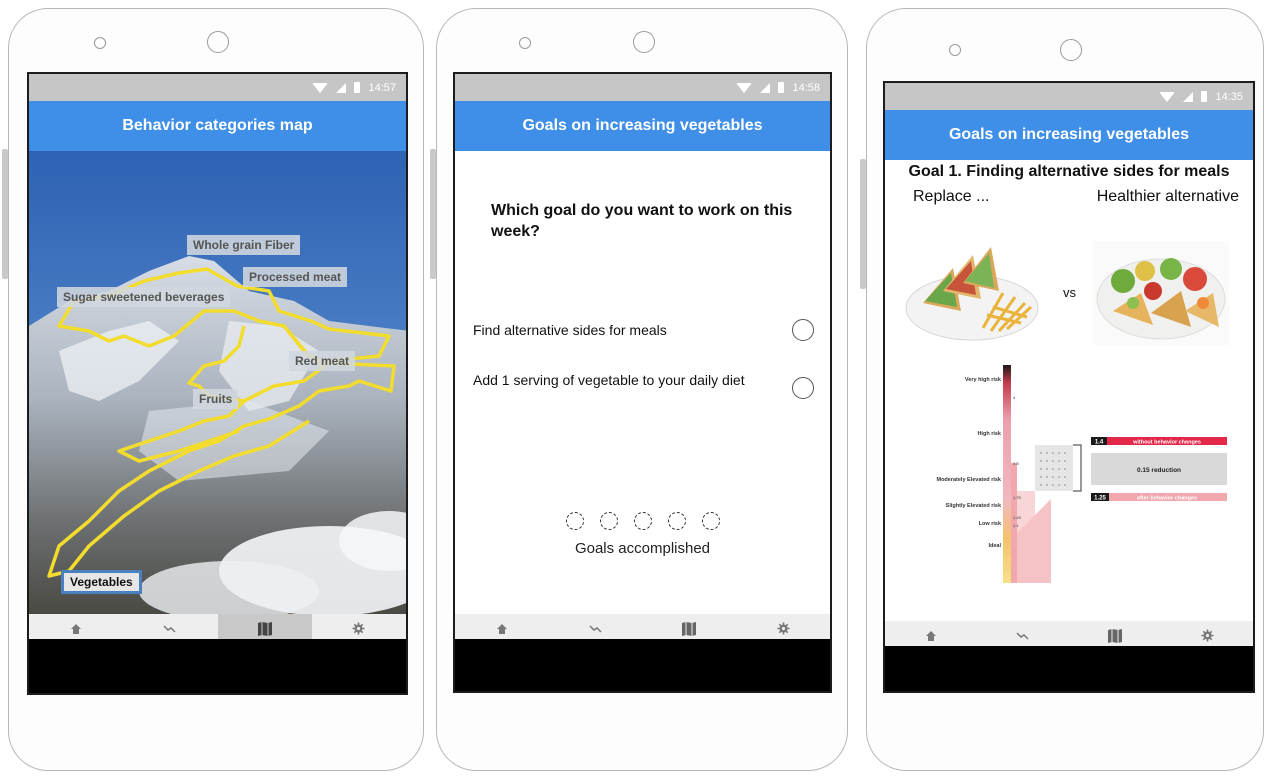 This screenshot has width=1269, height=776. I want to click on risk-level-high: High risk, so click(989, 434).